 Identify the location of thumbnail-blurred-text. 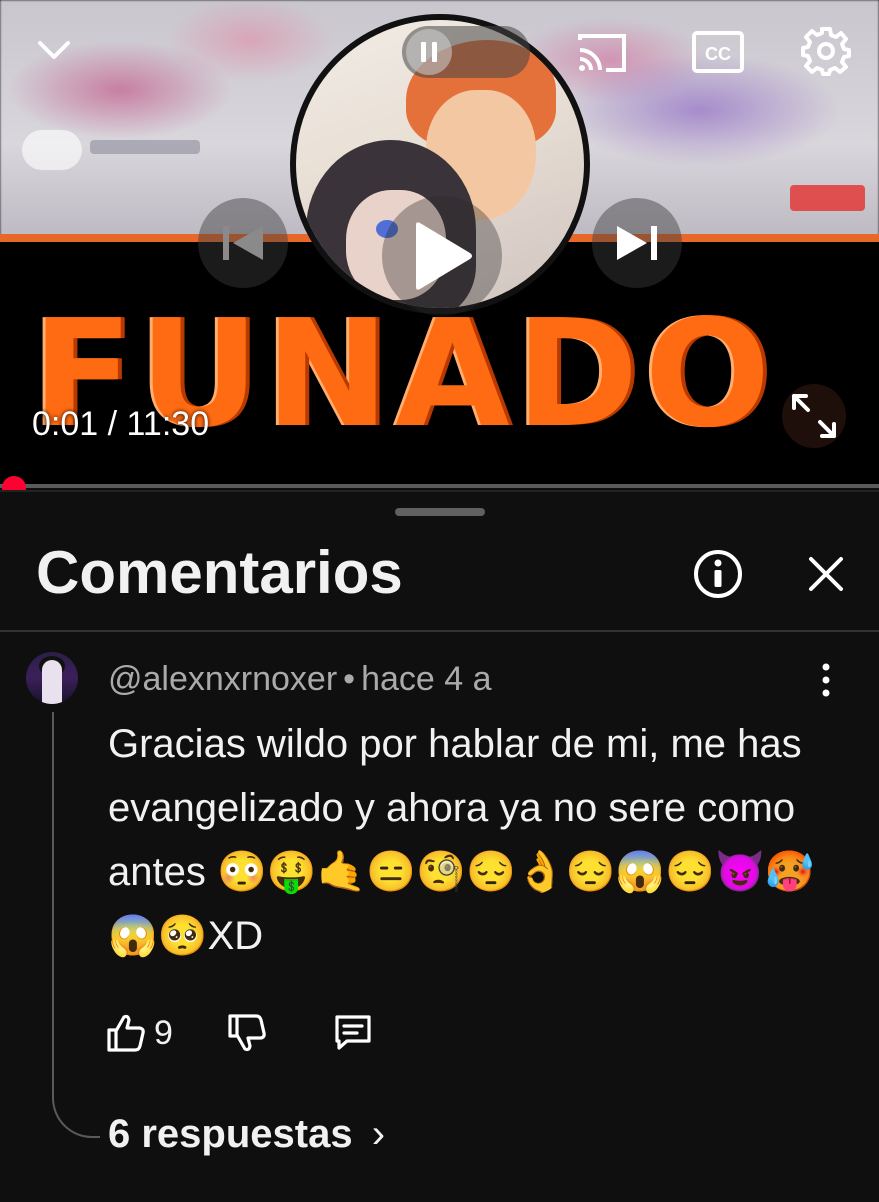
(145, 147).